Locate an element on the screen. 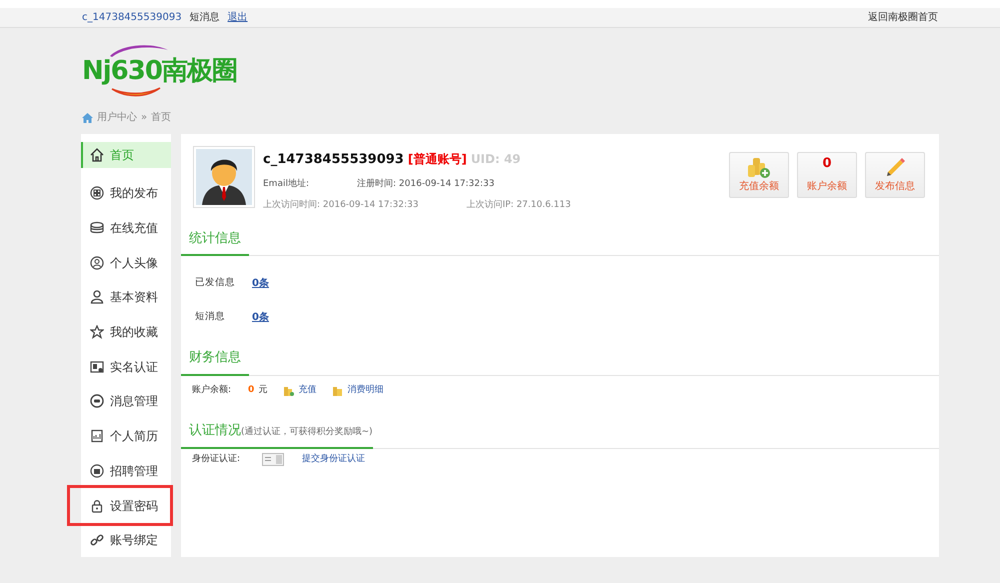  sidebar-item: 账号绑定 is located at coordinates (126, 540).